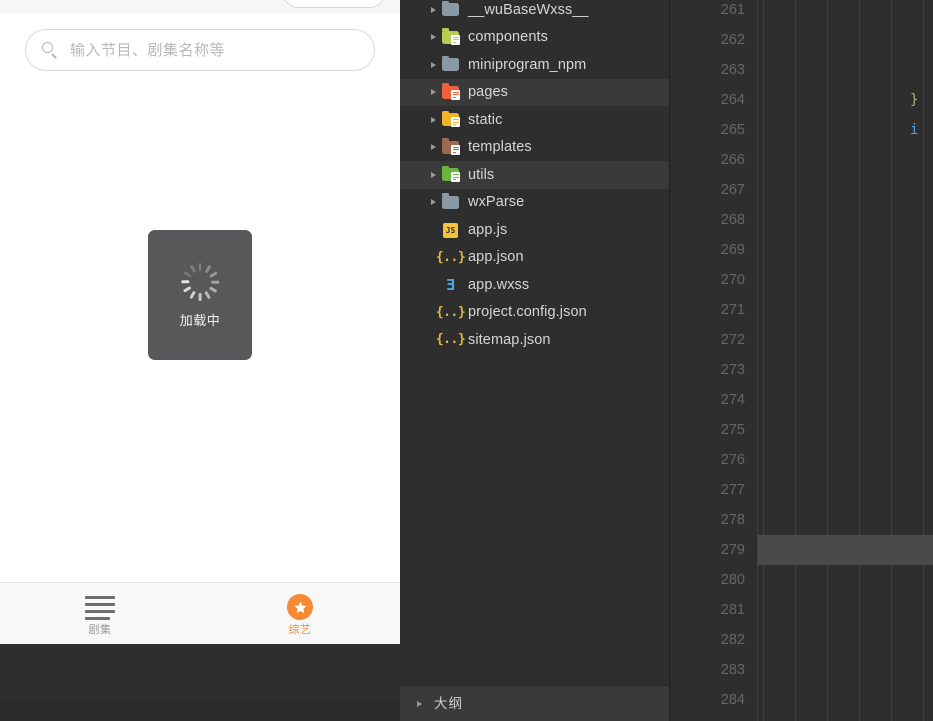  Describe the element at coordinates (534, 703) in the screenshot. I see `outline-panel-header: 大纲` at that location.